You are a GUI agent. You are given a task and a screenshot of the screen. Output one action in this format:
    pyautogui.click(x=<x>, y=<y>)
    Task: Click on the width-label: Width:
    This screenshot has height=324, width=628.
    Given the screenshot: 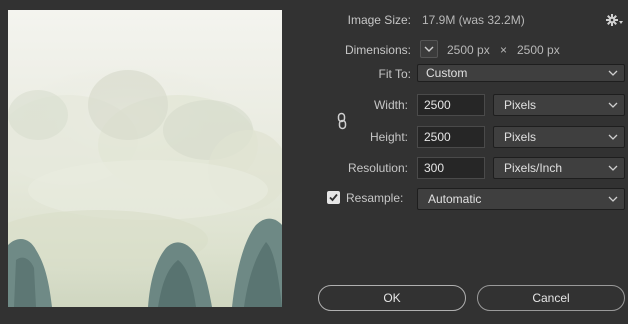 What is the action you would take?
    pyautogui.click(x=390, y=105)
    